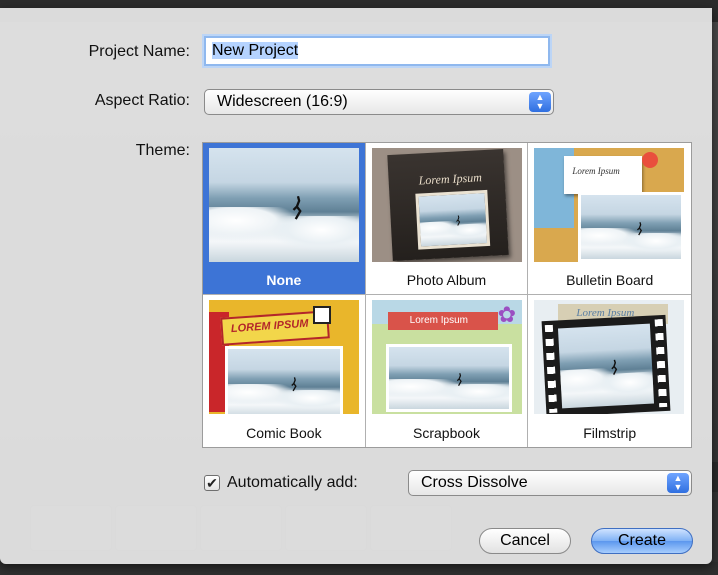 The image size is (718, 575). What do you see at coordinates (449, 179) in the screenshot?
I see `album-title-text: Lorem Ipsum` at bounding box center [449, 179].